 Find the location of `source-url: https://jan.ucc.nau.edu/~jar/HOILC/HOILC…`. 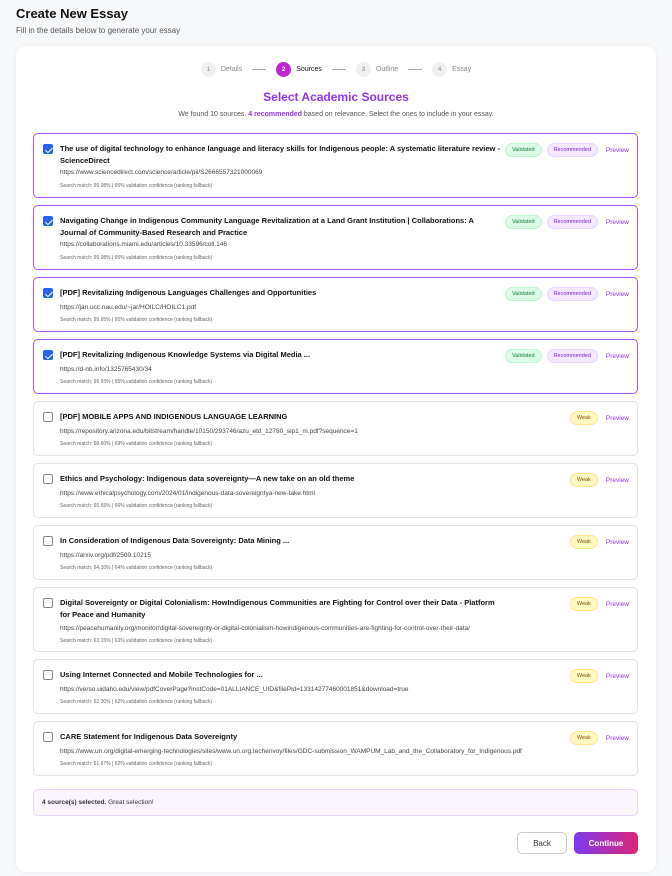

source-url: https://jan.ucc.nau.edu/~jar/HOILC/HOILC… is located at coordinates (128, 307).